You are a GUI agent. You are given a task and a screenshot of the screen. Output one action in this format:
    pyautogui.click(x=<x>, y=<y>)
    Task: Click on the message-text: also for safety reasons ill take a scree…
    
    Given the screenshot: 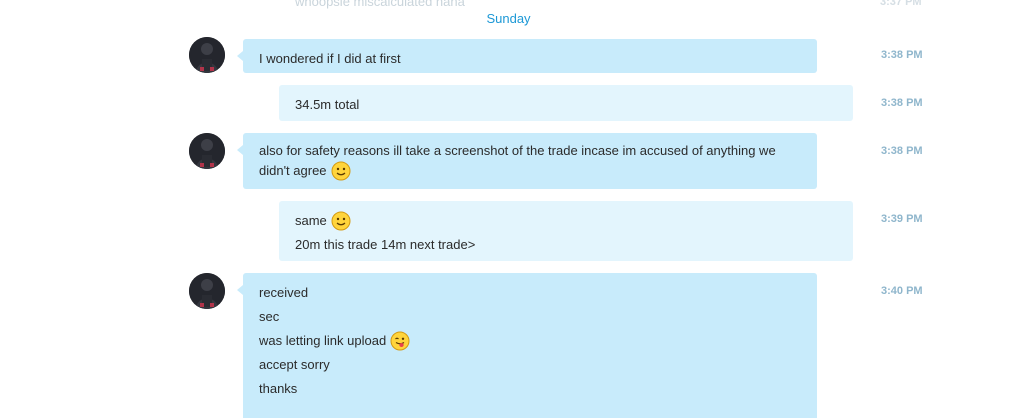 What is the action you would take?
    pyautogui.click(x=530, y=161)
    